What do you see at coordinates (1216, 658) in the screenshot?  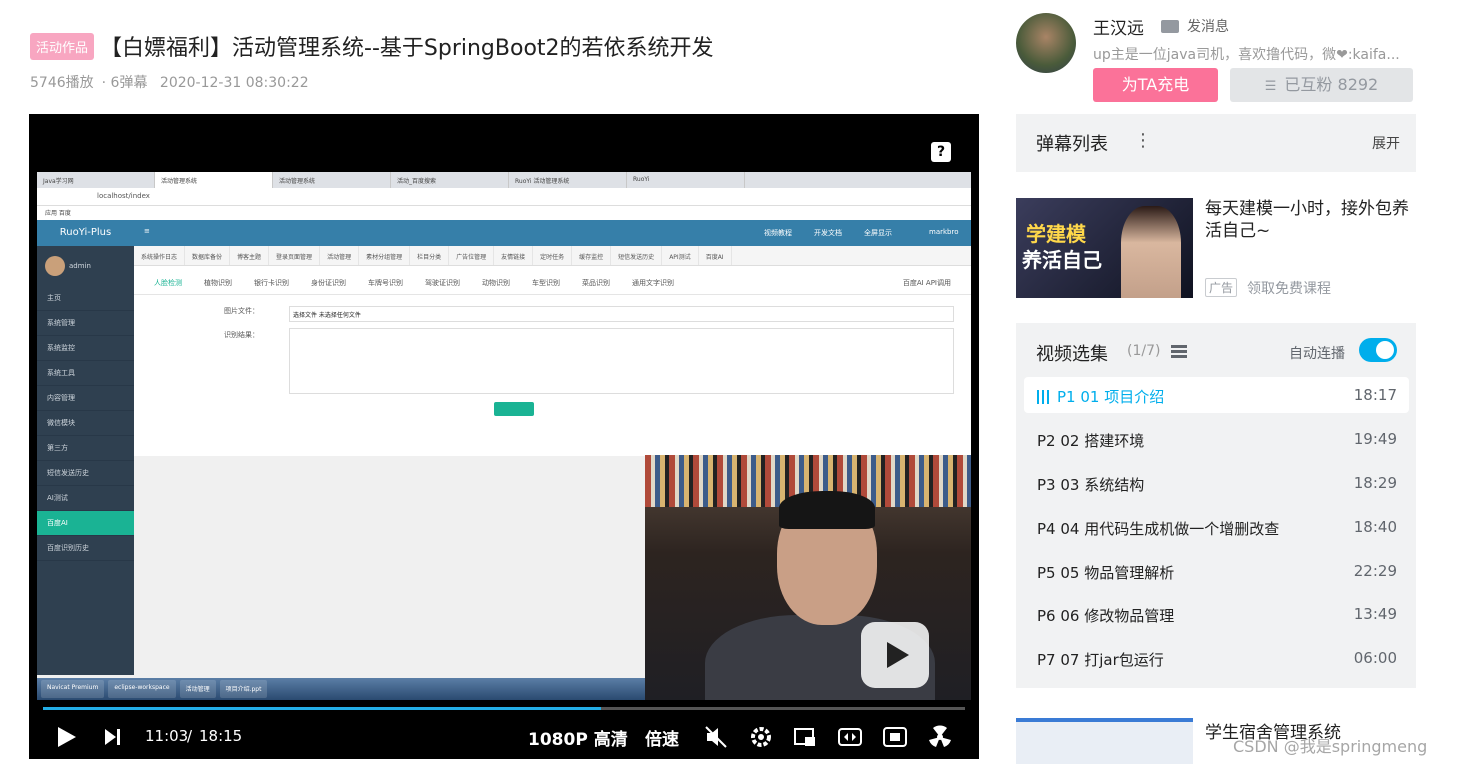 I see `episode-item: P7 07 打jar包运行 06:00` at bounding box center [1216, 658].